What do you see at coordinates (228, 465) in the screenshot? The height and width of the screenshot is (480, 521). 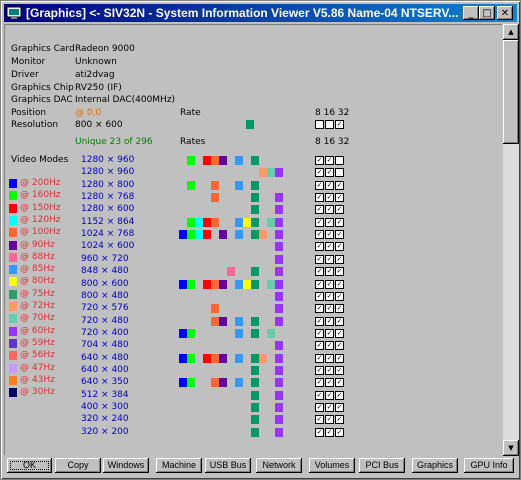 I see `usb-bus-button: USB Bus` at bounding box center [228, 465].